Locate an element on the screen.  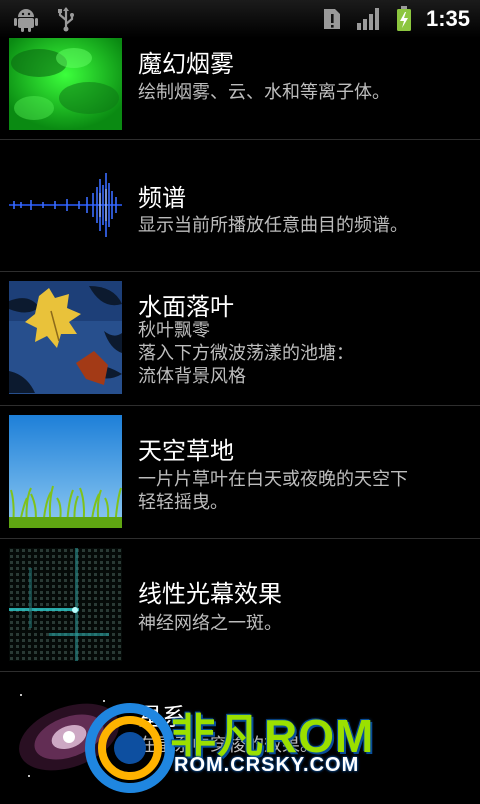
watermark: 非凡ROM ROM.CRSKY.COM is located at coordinates (242, 745).